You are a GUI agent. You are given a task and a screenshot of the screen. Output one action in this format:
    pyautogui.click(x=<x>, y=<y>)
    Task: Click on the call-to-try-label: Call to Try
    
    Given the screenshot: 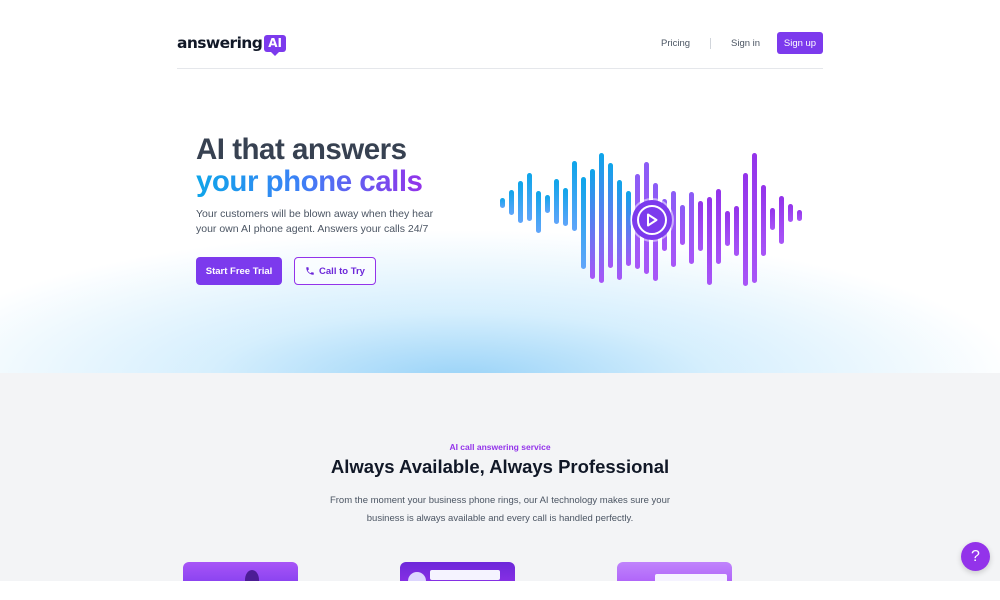 What is the action you would take?
    pyautogui.click(x=342, y=271)
    